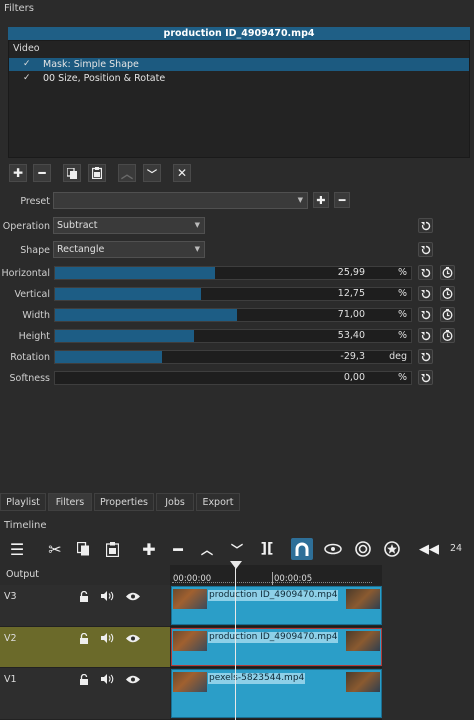 The image size is (474, 720). Describe the element at coordinates (425, 293) in the screenshot. I see `vertical-reset-button` at that location.